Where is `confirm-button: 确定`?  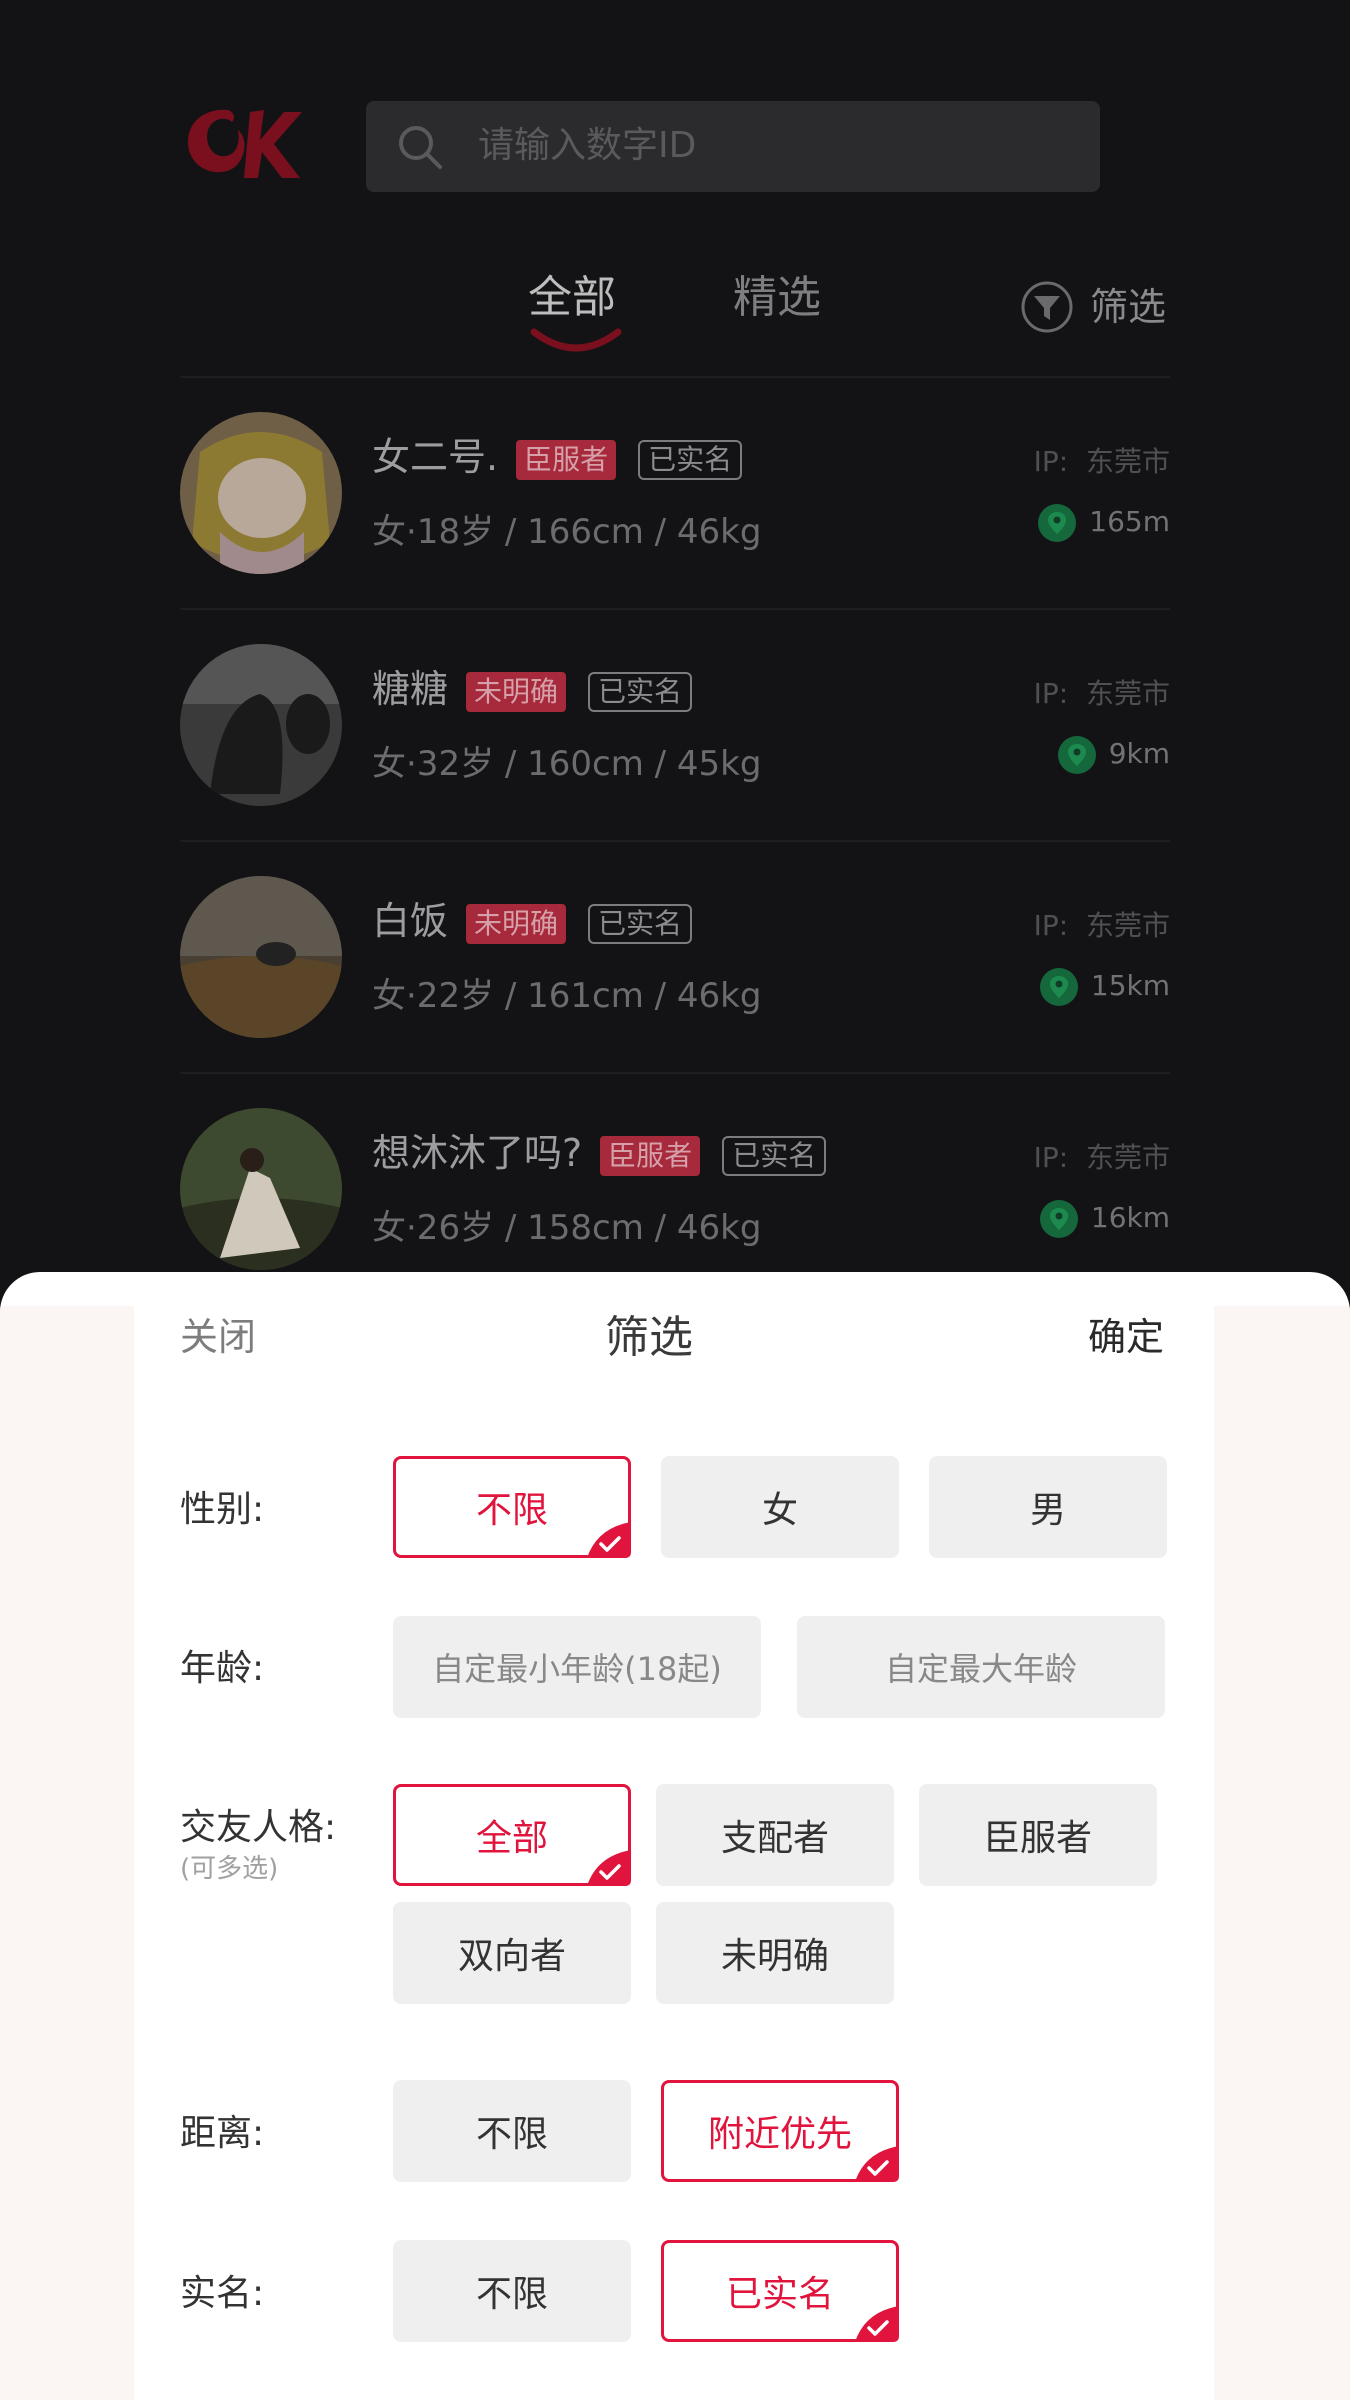
confirm-button: 确定 is located at coordinates (1126, 1337).